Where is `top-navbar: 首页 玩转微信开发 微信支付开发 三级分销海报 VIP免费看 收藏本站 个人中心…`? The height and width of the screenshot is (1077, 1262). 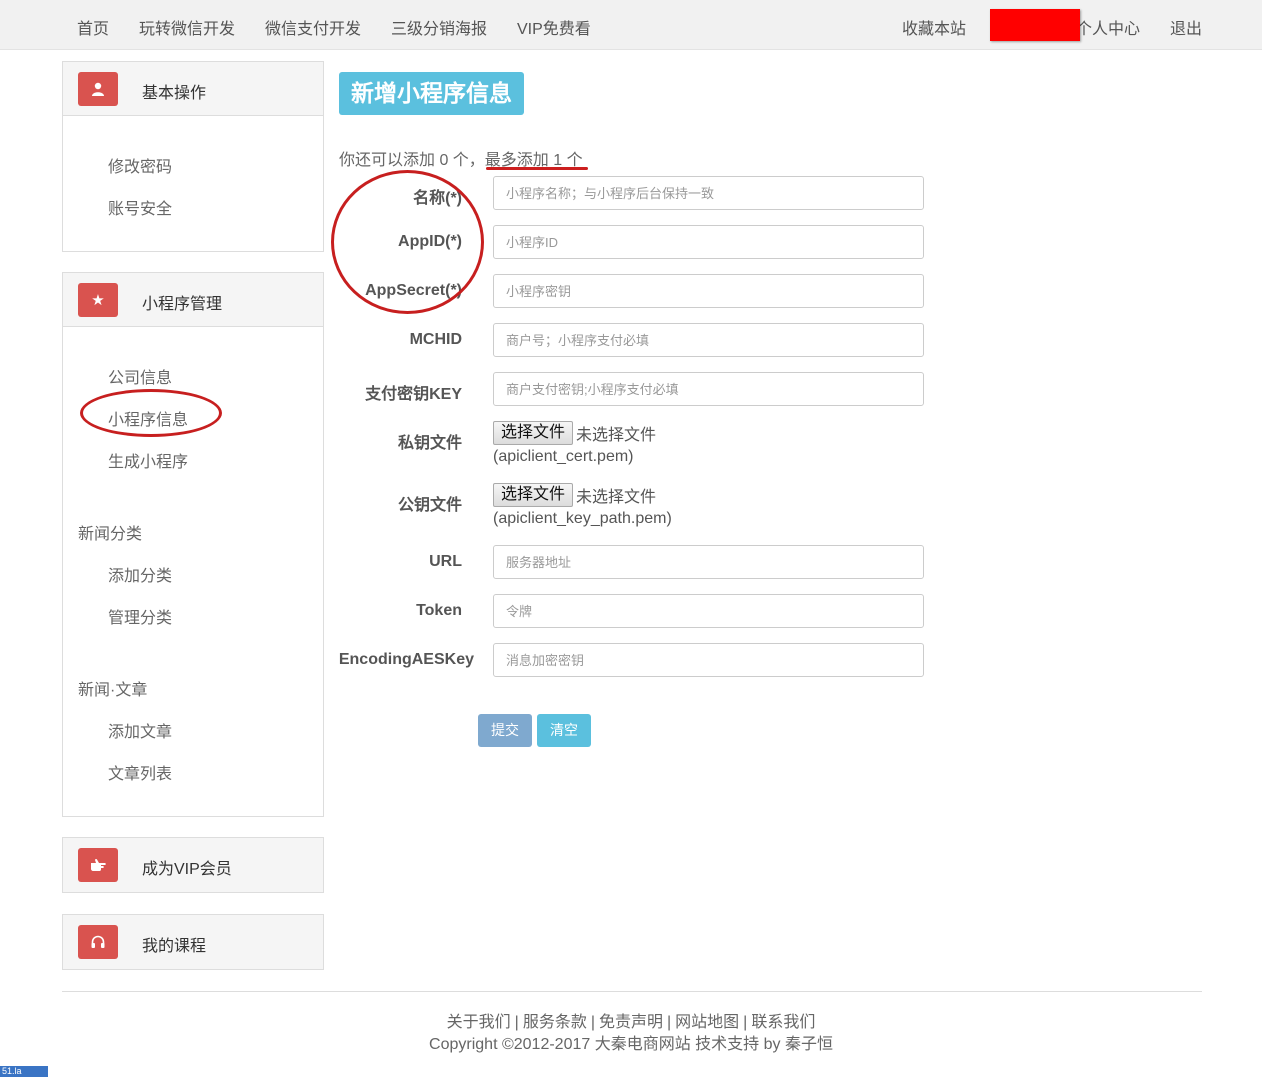
top-navbar: 首页 玩转微信开发 微信支付开发 三级分销海报 VIP免费看 收藏本站 个人中心… is located at coordinates (631, 25).